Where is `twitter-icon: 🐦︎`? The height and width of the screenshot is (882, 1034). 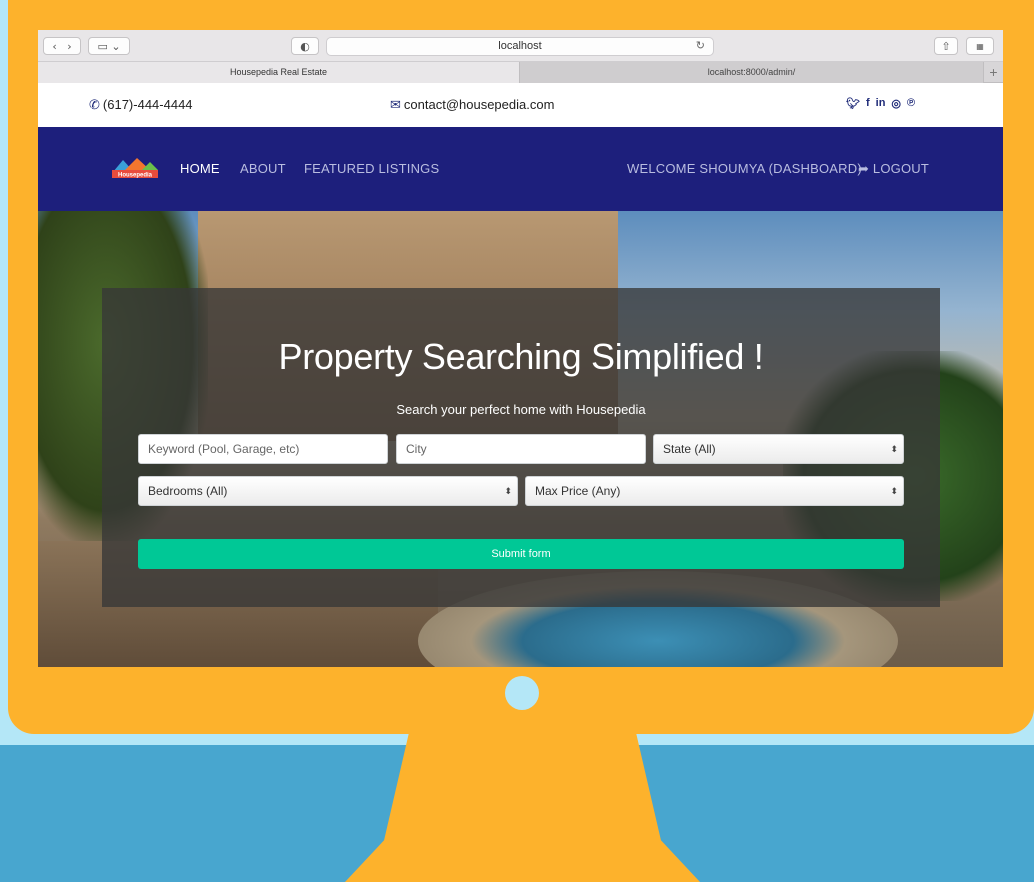
twitter-icon: 🐦︎ is located at coordinates (853, 103).